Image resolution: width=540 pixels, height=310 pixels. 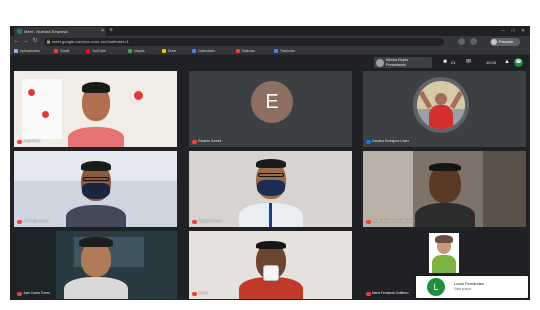 I want to click on self-name: Lucía Fernández, so click(x=469, y=283).